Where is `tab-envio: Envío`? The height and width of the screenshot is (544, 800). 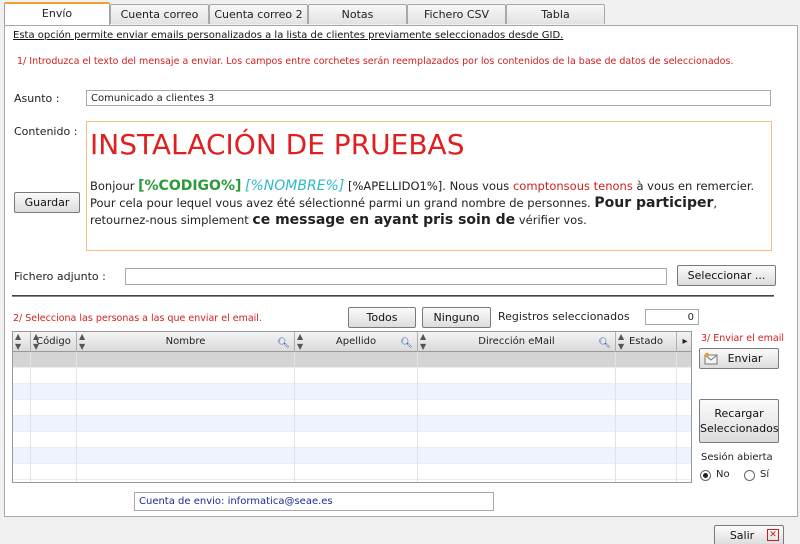
tab-envio: Envío is located at coordinates (57, 14).